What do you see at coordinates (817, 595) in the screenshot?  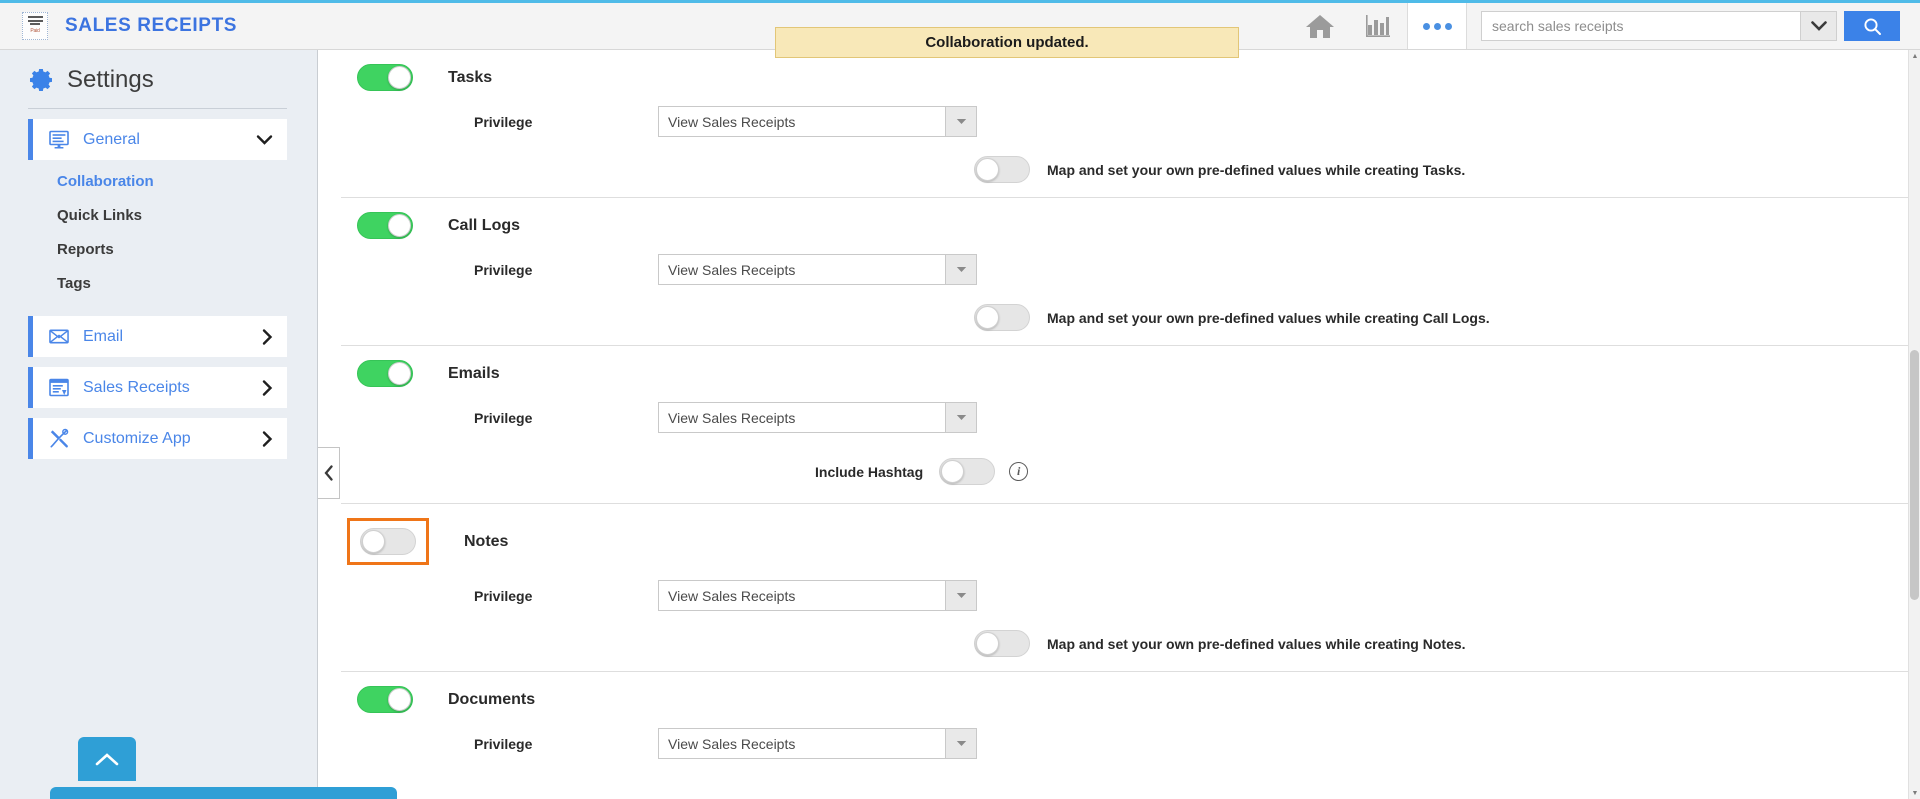 I see `notes-privilege-select: View Sales Receipts` at bounding box center [817, 595].